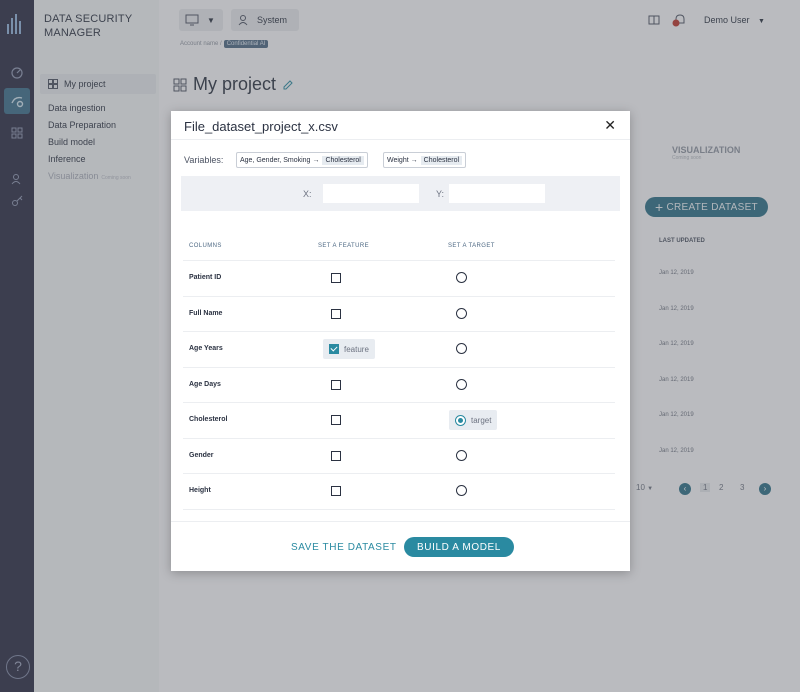 The width and height of the screenshot is (800, 692). I want to click on feature-checkbox-checked: feature, so click(349, 349).